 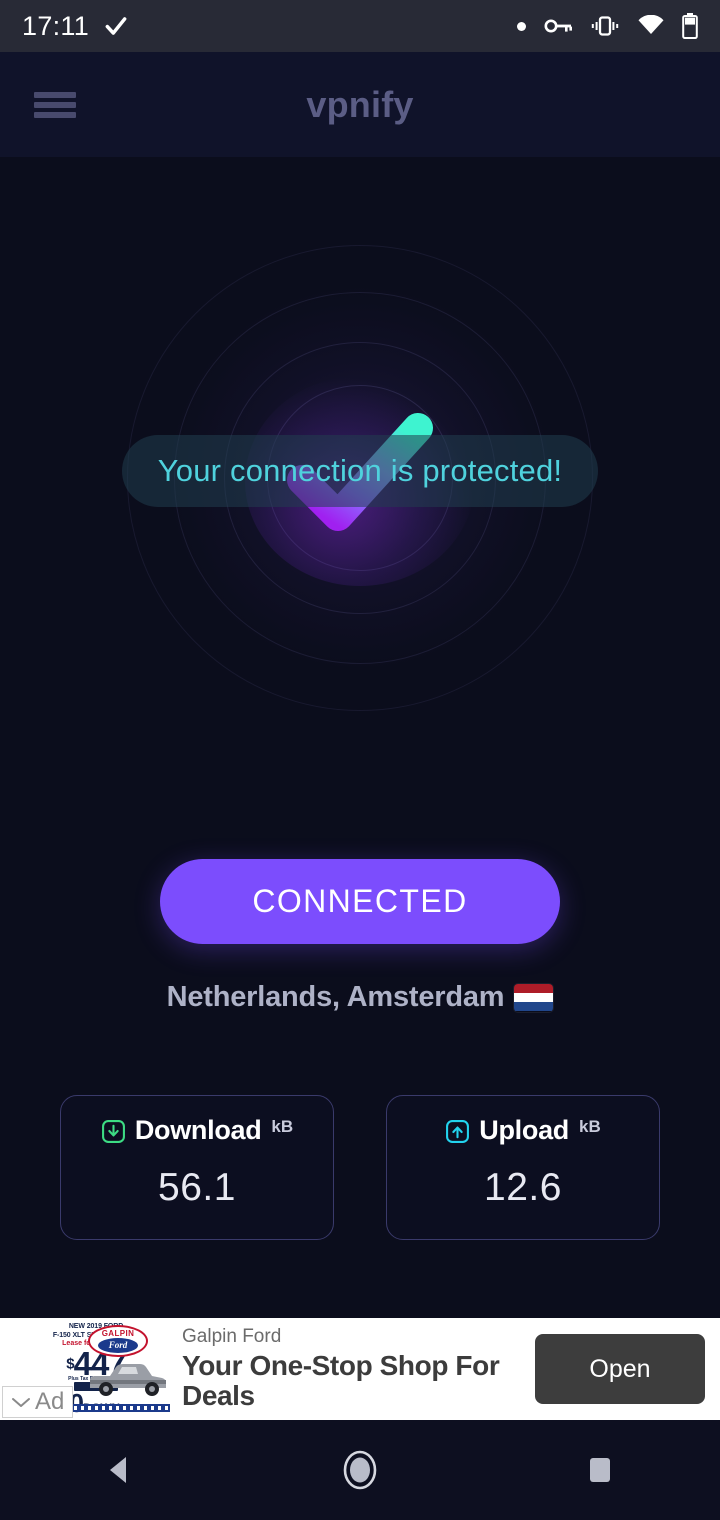 I want to click on ford-oval-logo: Ford, so click(x=118, y=1345).